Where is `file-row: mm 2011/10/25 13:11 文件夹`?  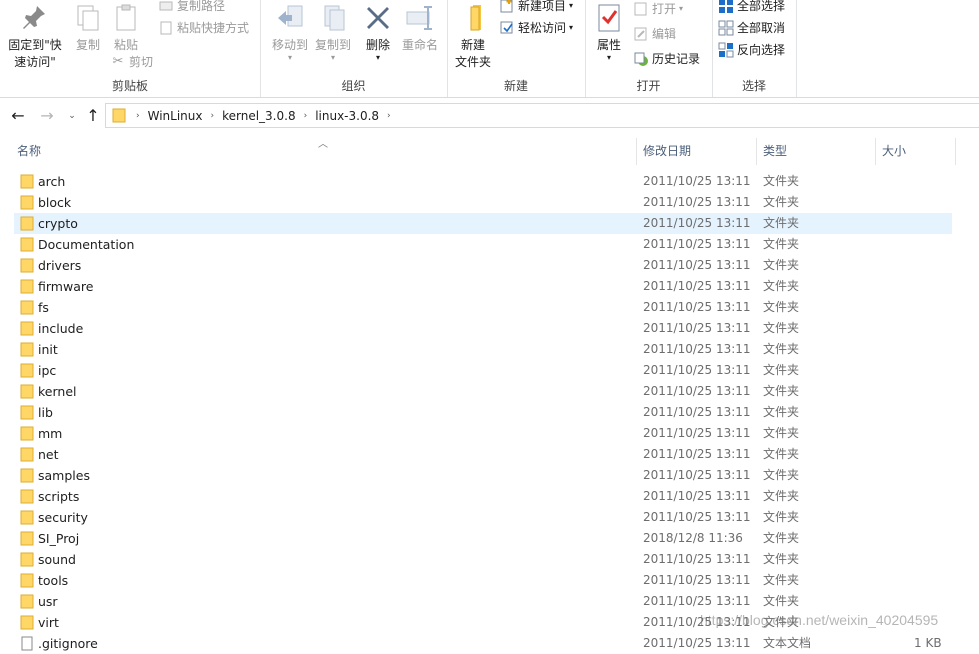
file-row: mm 2011/10/25 13:11 文件夹 is located at coordinates (483, 433).